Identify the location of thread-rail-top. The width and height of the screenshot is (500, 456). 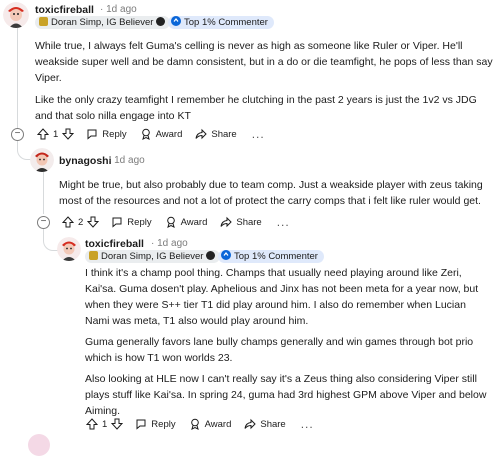
(17, 80).